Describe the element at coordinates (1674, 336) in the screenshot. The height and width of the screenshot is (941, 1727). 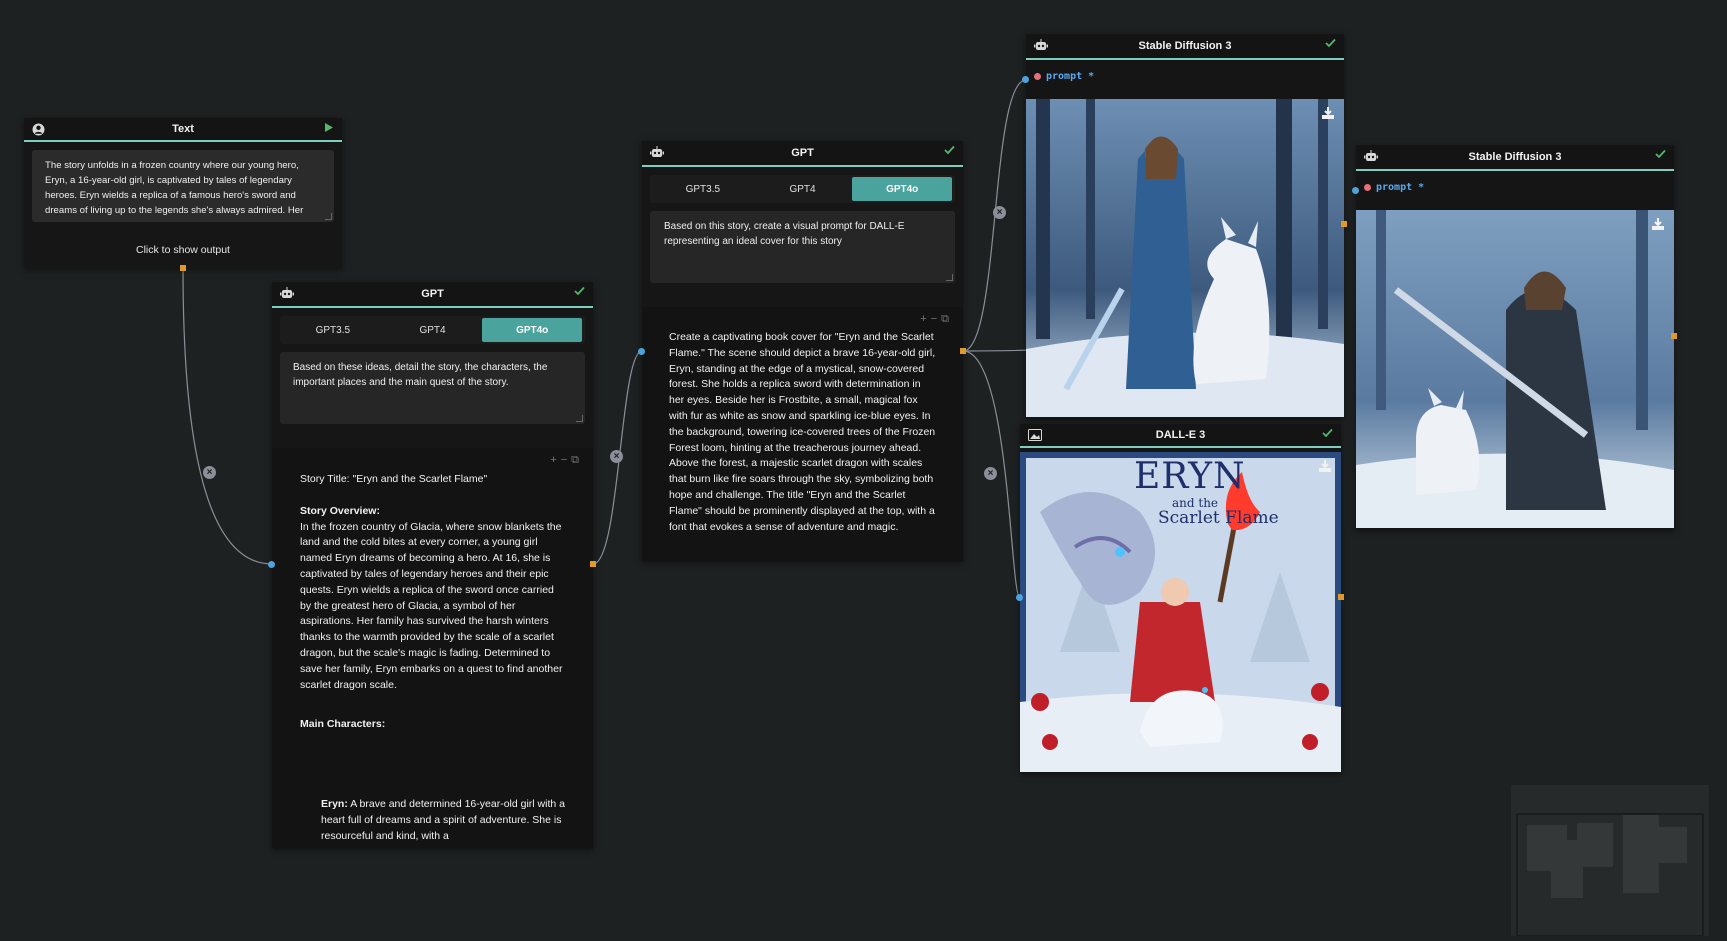
I see `sd3-2-output-handle` at that location.